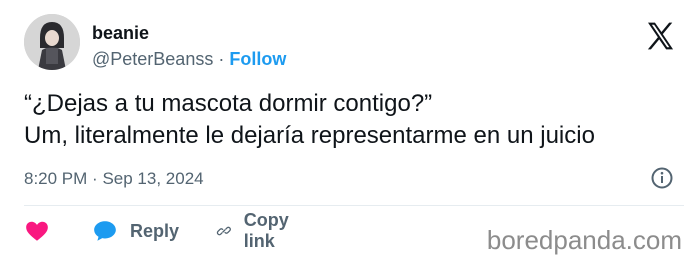 The image size is (700, 256). I want to click on speech-bubble-icon, so click(105, 231).